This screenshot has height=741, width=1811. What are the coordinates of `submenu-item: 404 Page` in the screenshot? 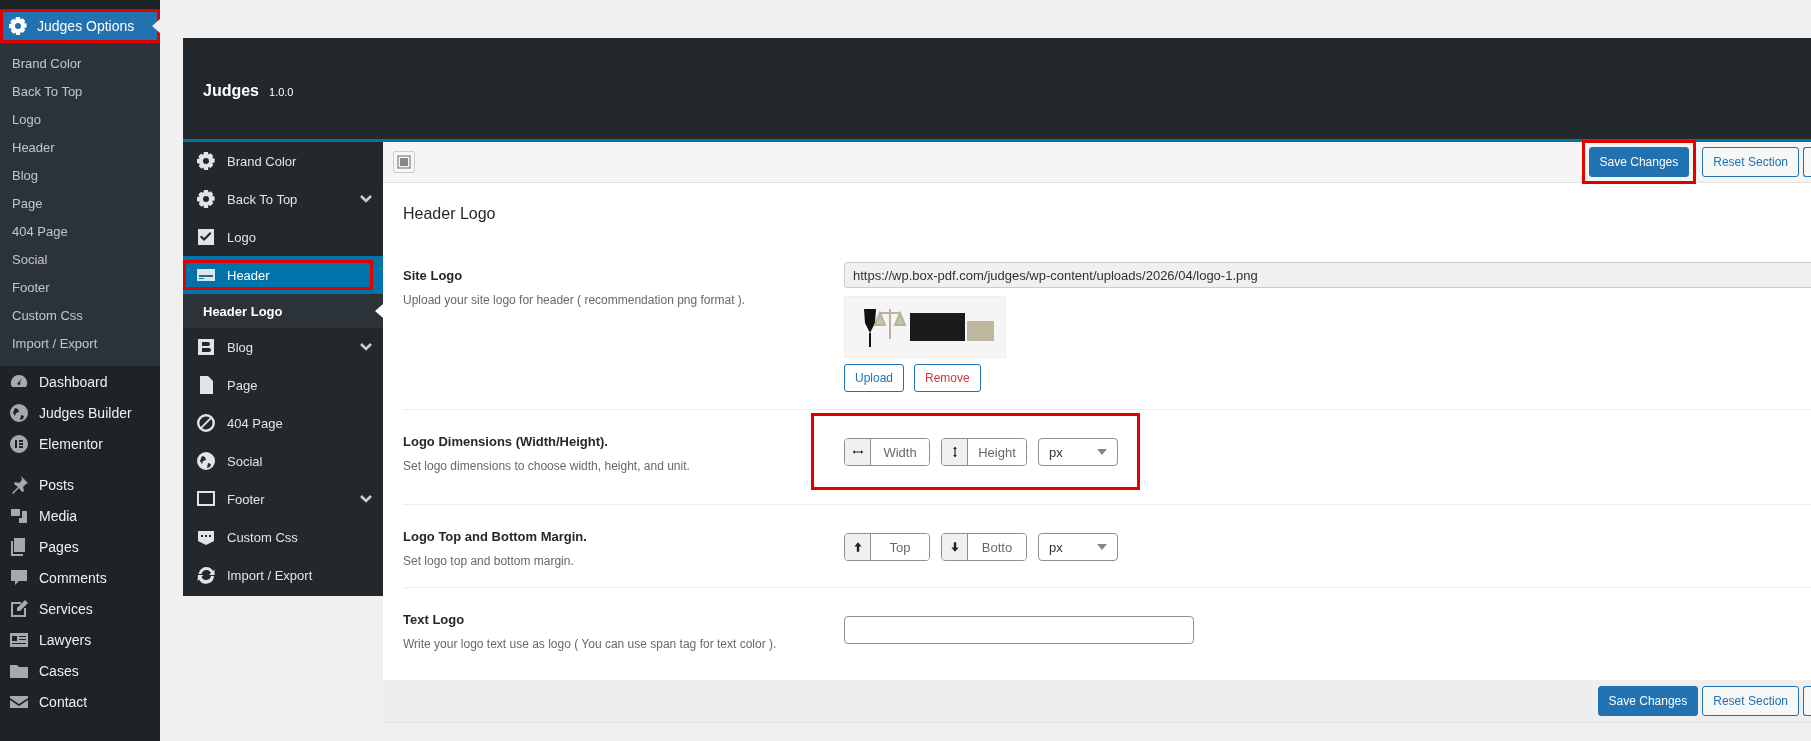 It's located at (80, 232).